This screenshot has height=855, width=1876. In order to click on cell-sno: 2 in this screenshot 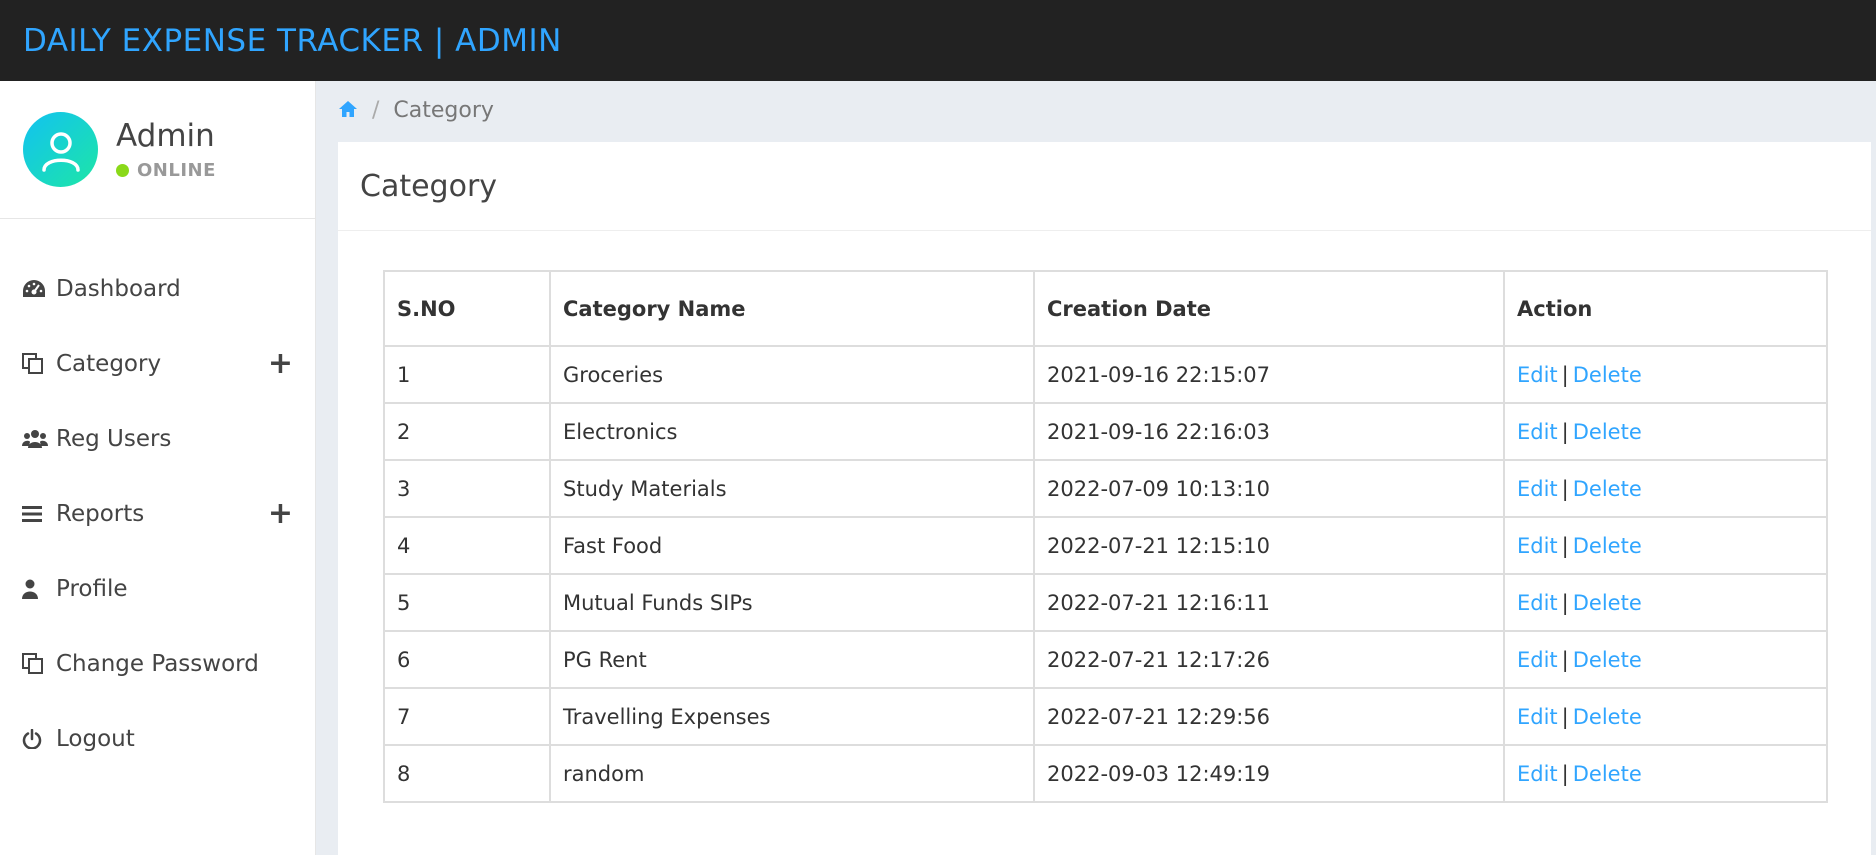, I will do `click(467, 431)`.